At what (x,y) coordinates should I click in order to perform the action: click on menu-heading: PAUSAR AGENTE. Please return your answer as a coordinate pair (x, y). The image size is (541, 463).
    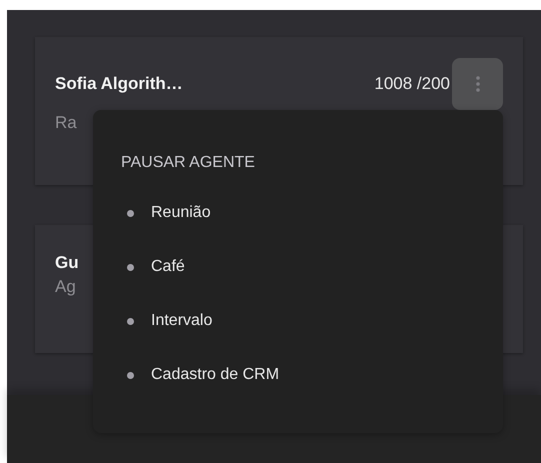
    Looking at the image, I should click on (188, 163).